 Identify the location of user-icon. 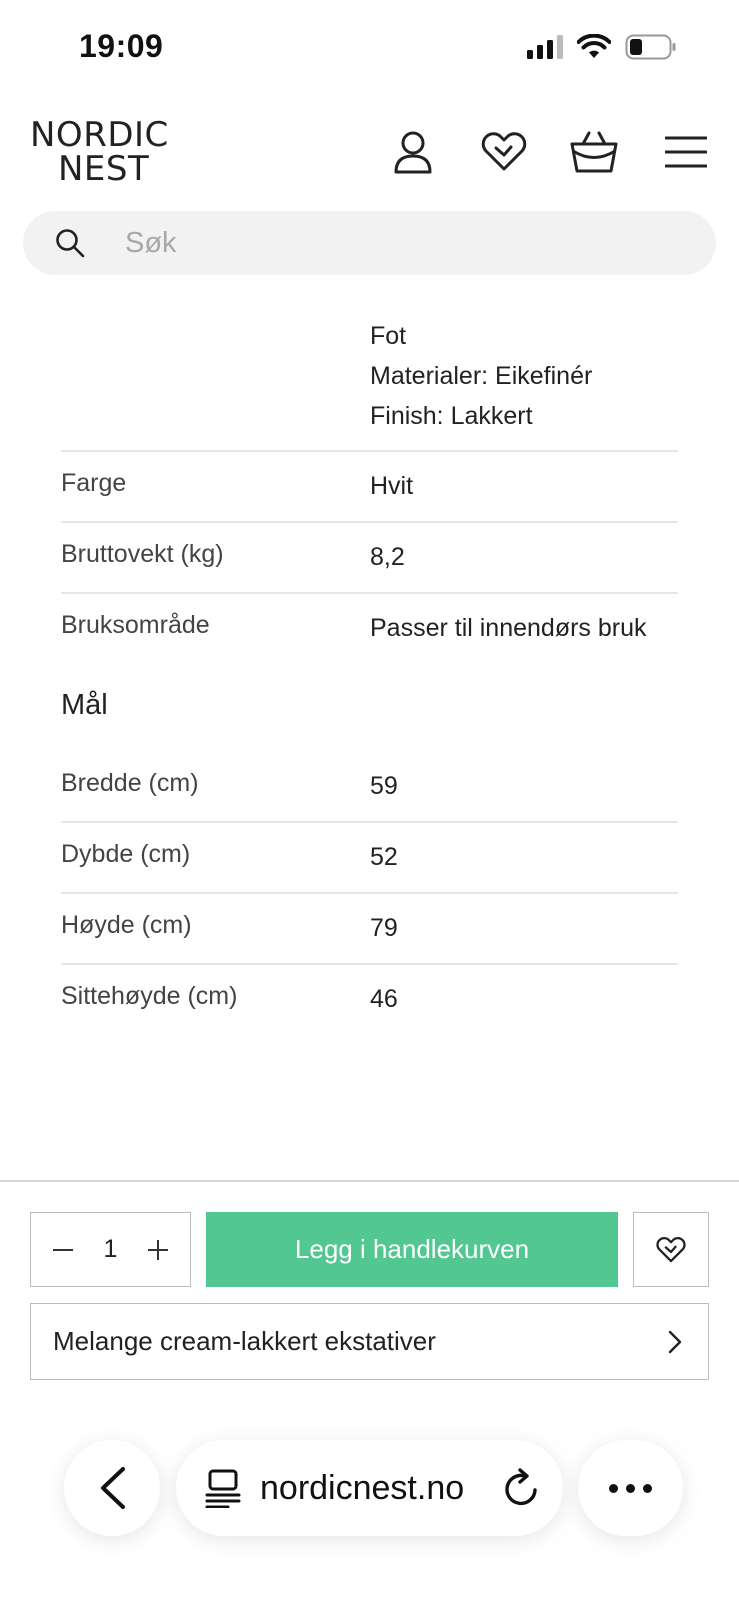
(413, 152).